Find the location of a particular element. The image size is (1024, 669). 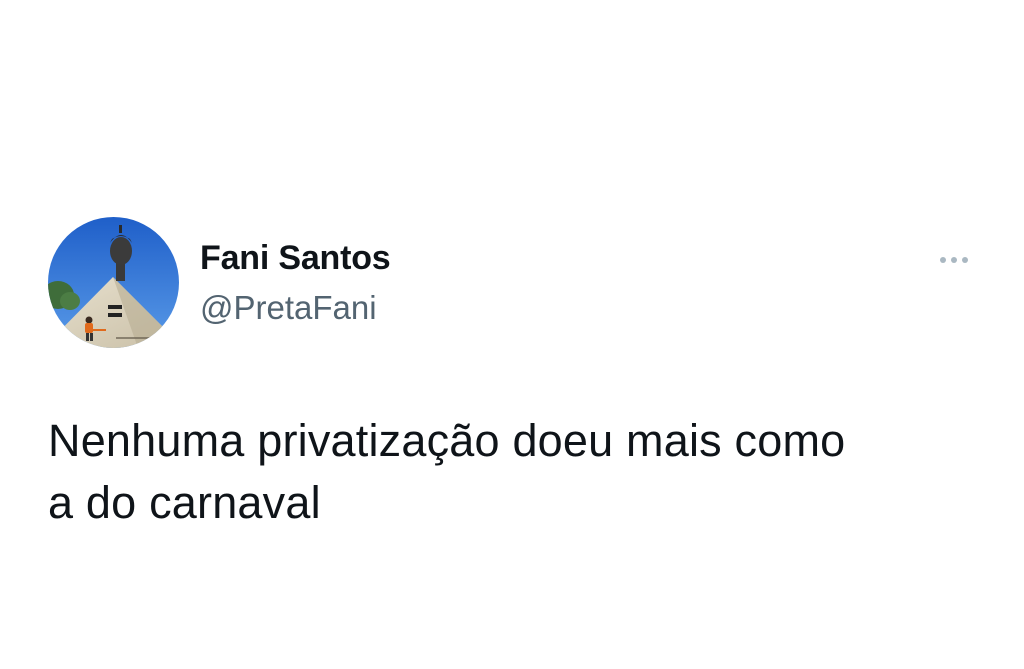

tweet-text-line: a do carnaval is located at coordinates (184, 502).